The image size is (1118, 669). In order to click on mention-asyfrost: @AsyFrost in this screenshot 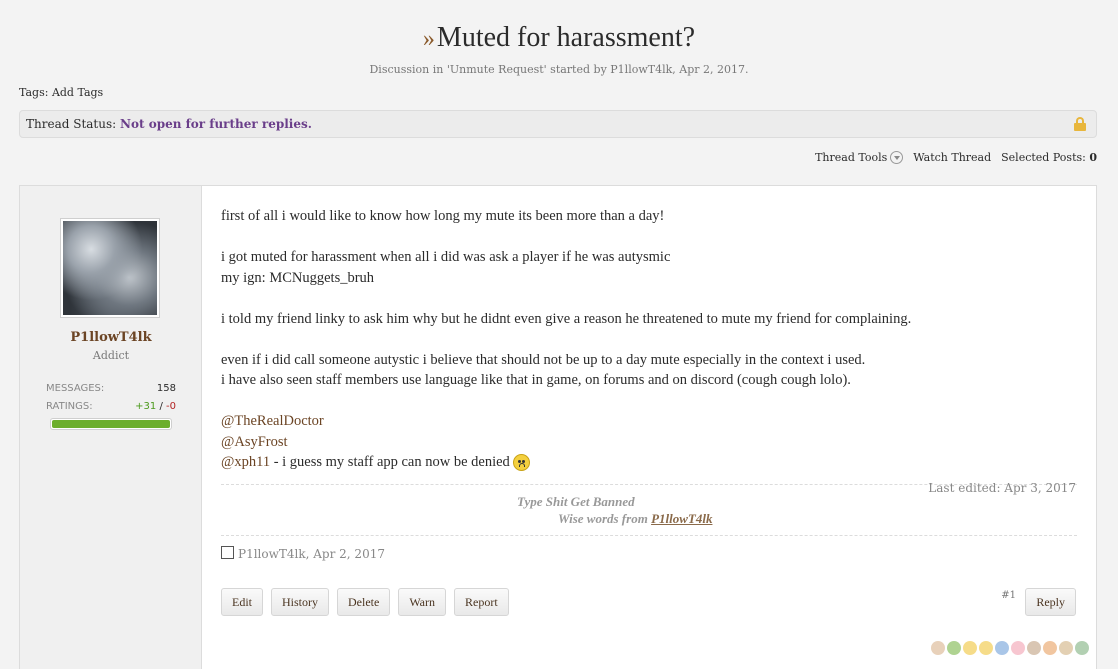, I will do `click(254, 442)`.